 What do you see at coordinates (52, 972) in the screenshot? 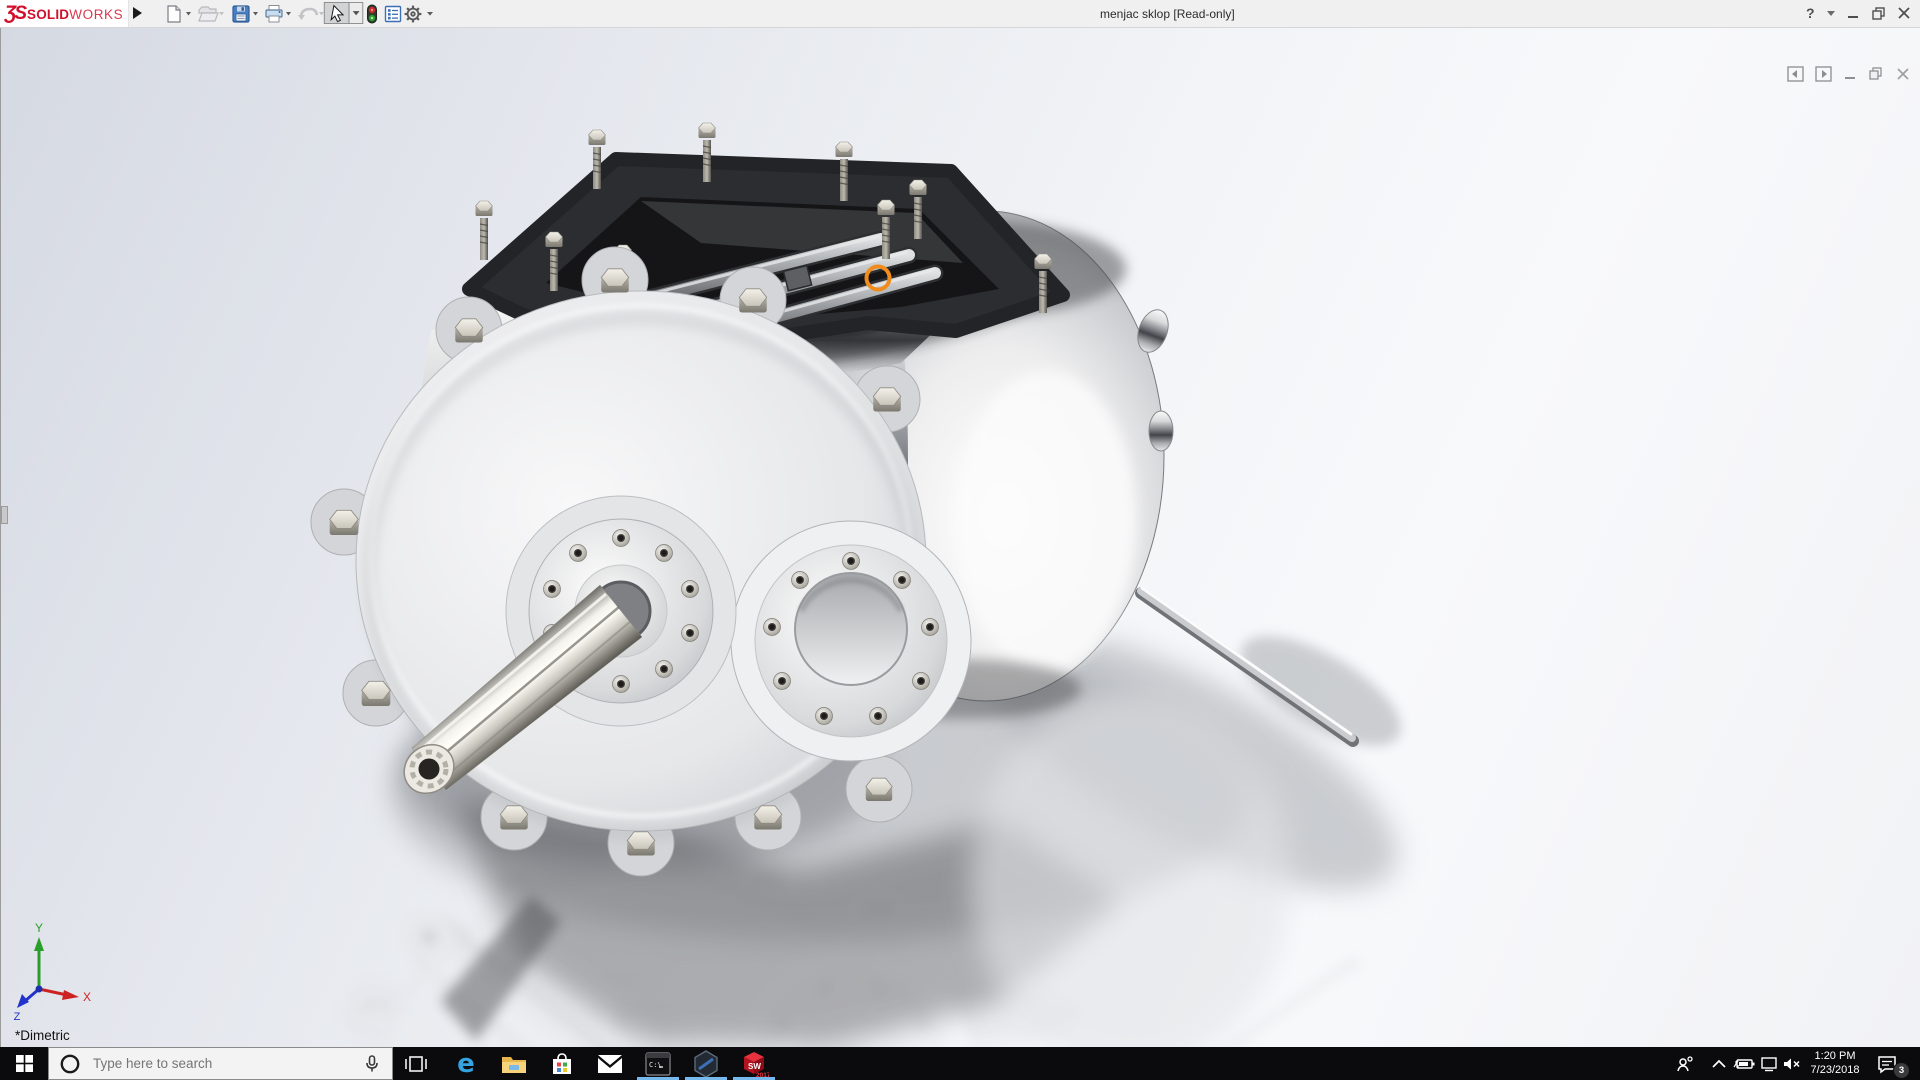
I see `orientation-triad: Y X Z` at bounding box center [52, 972].